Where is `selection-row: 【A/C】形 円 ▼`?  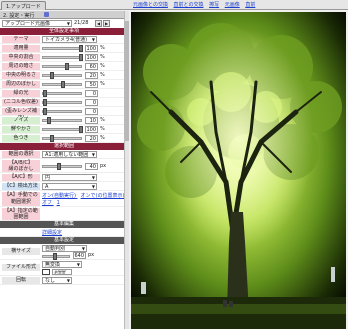
selection-row: 【A/C】形 円 ▼ is located at coordinates (64, 177).